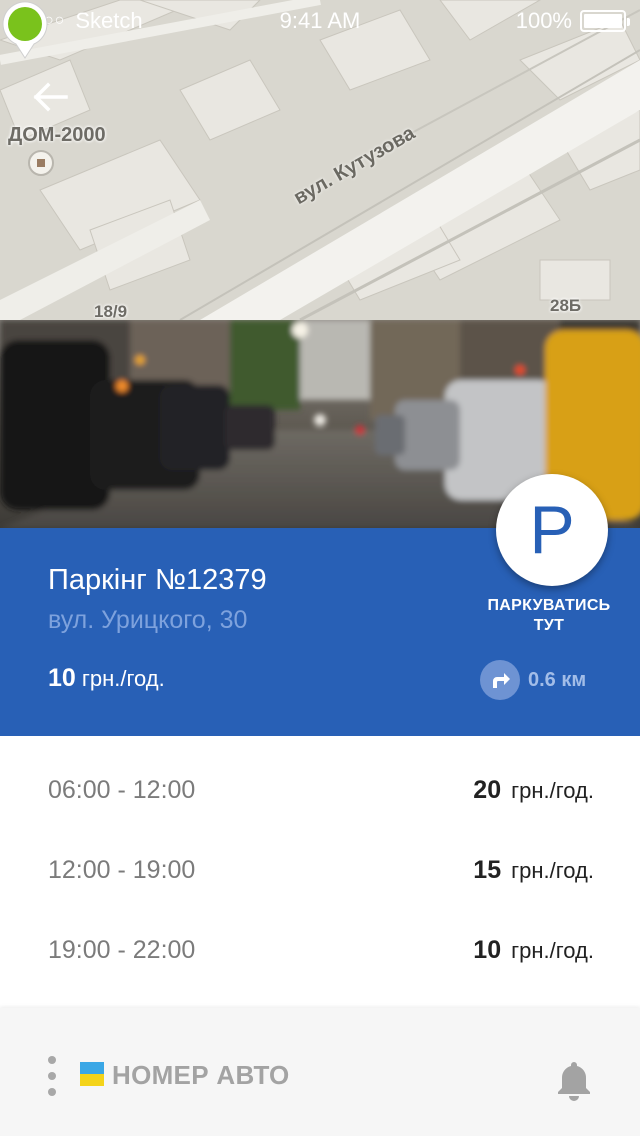 The height and width of the screenshot is (1136, 640). I want to click on back-arrow-icon, so click(50, 97).